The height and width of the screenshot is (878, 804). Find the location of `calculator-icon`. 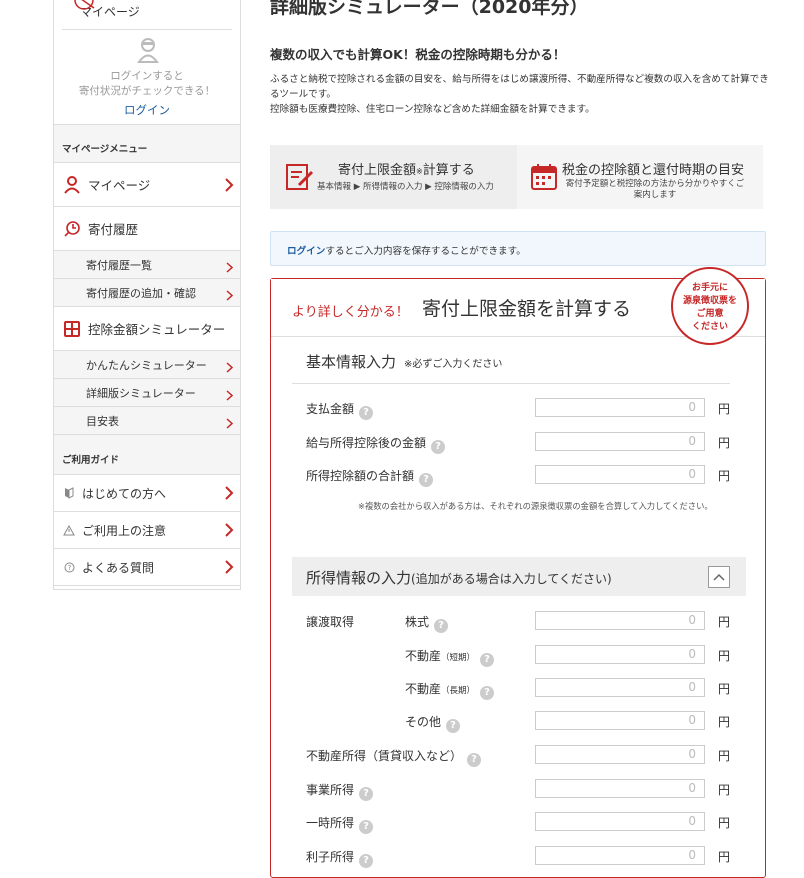

calculator-icon is located at coordinates (72, 329).